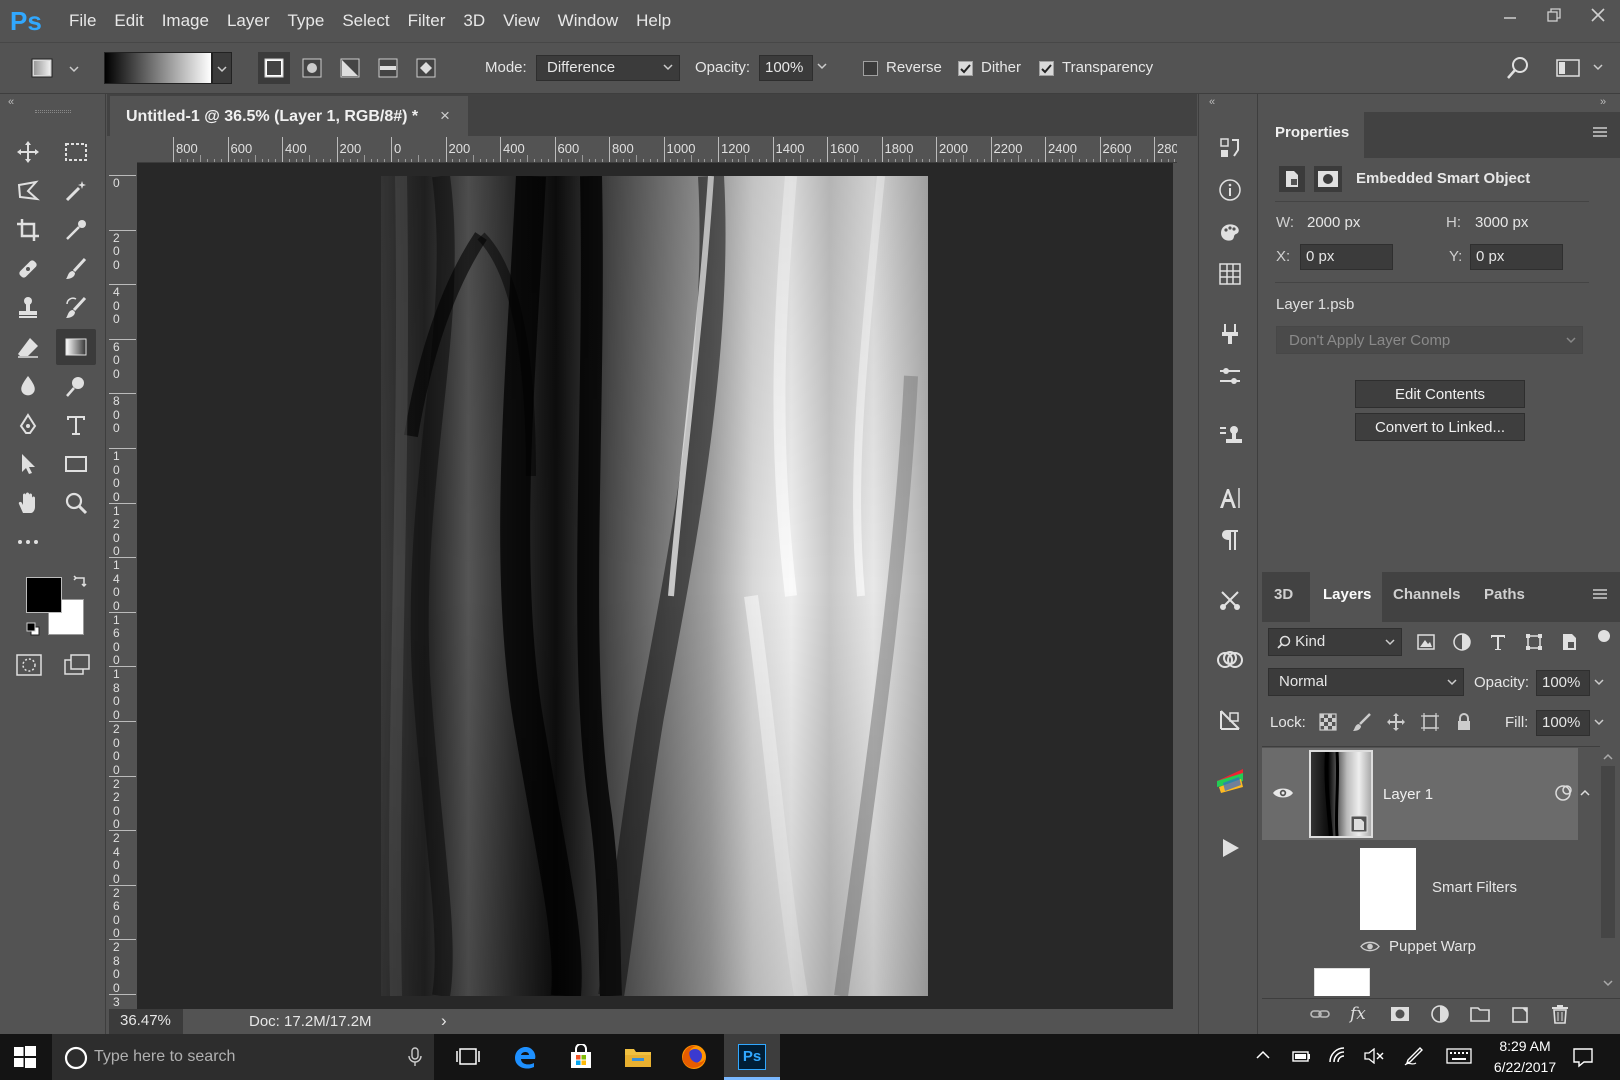 The image size is (1620, 1080). I want to click on windows-start-icon, so click(25, 1057).